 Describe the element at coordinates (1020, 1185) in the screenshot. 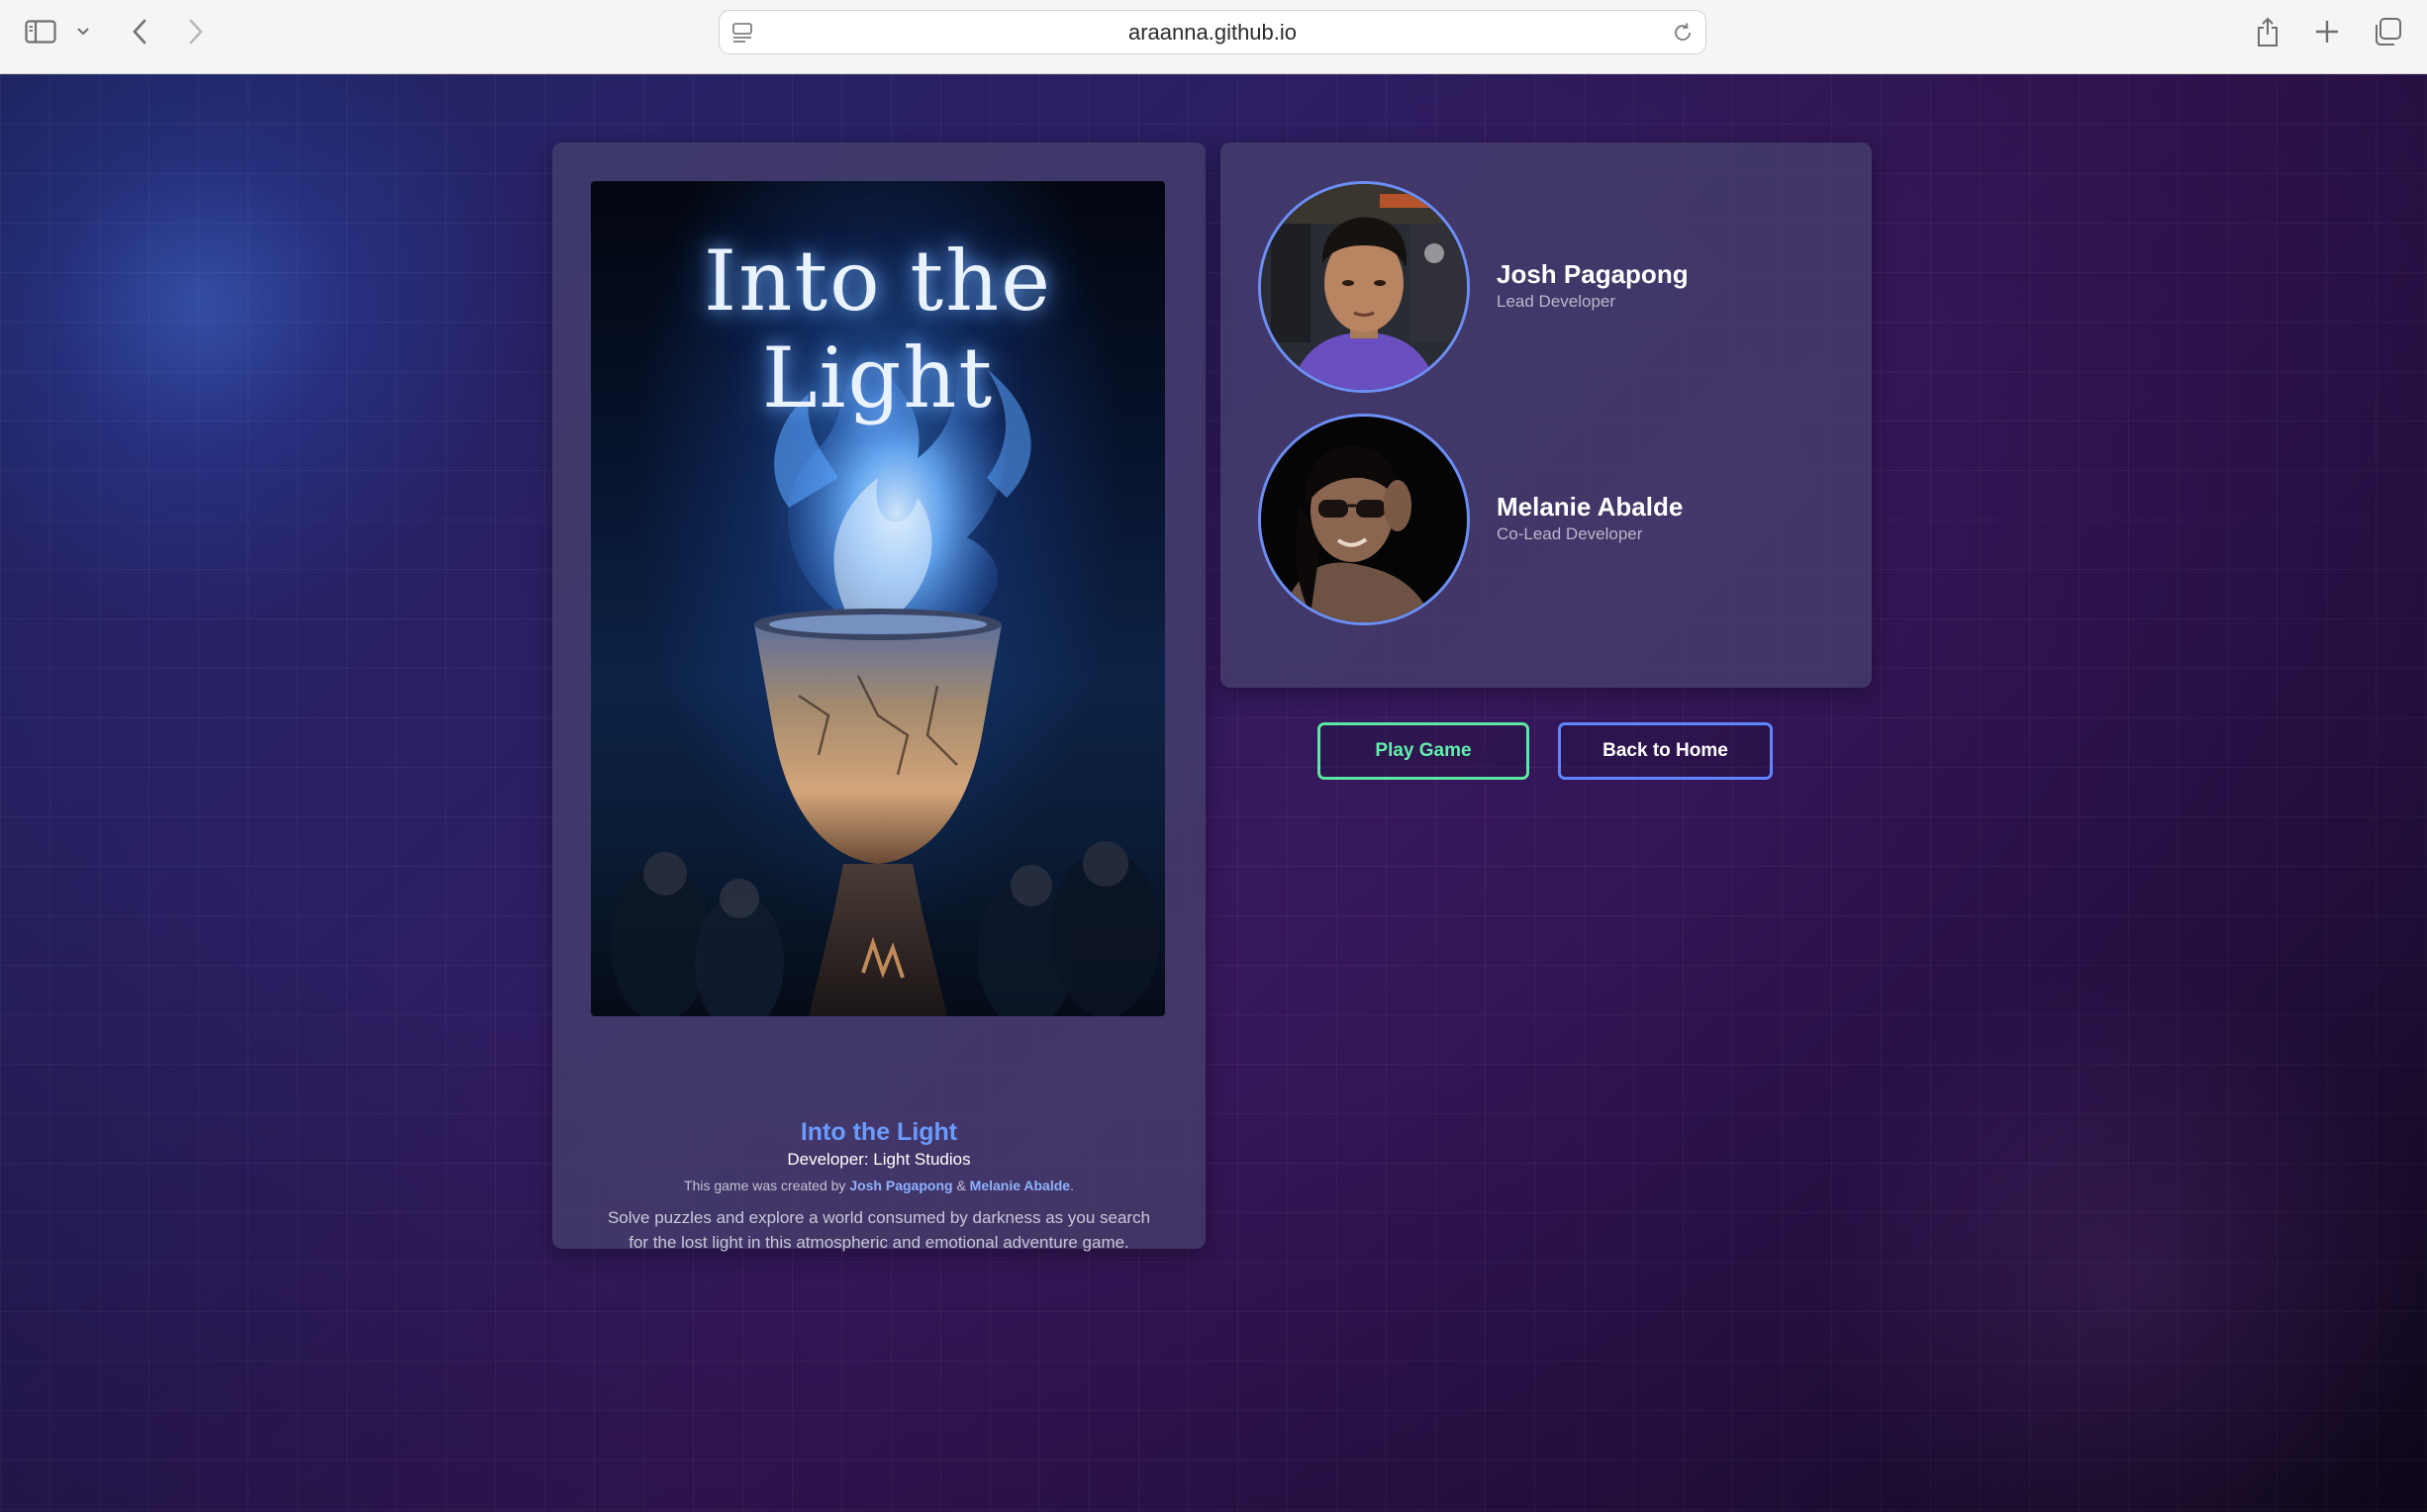

I see `credit-link-melanie: Melanie Abalde` at that location.